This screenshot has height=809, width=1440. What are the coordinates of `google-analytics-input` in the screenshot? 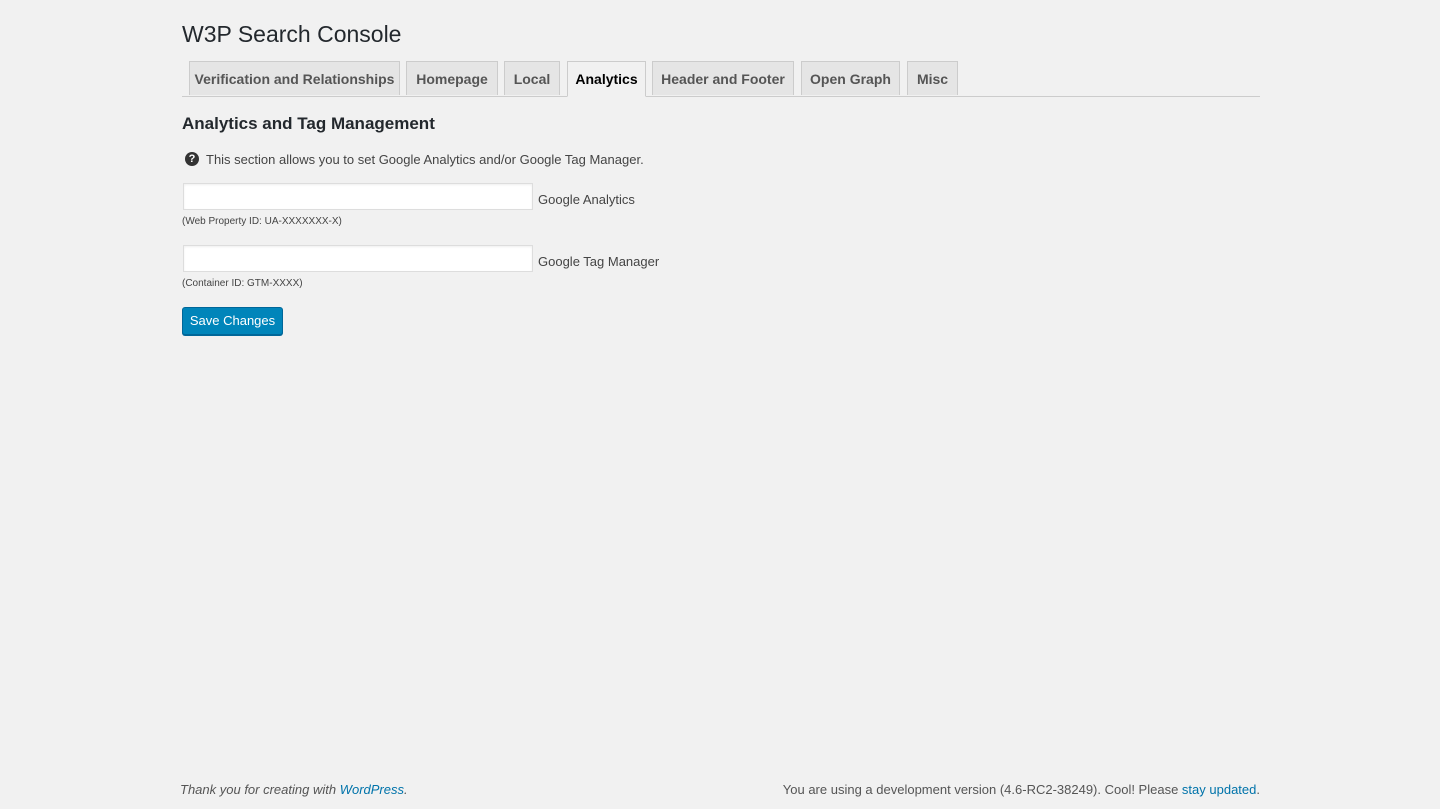 It's located at (358, 196).